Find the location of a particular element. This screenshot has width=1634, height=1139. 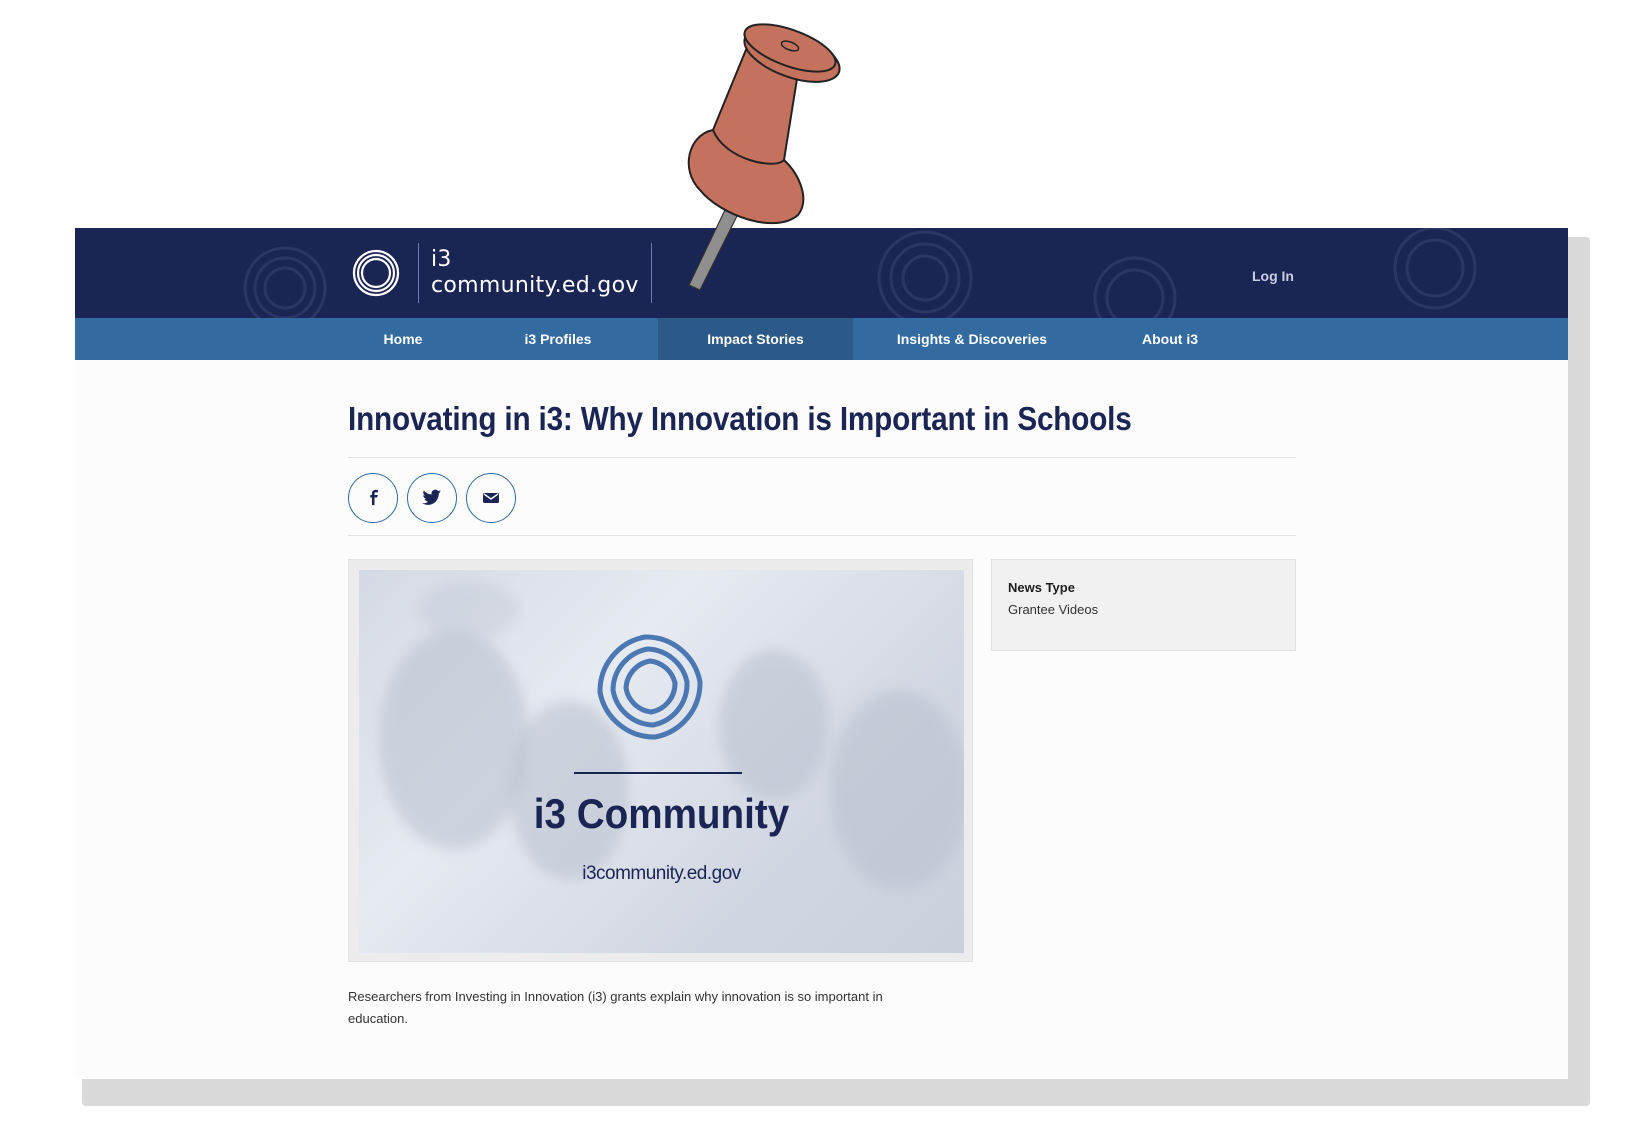

news-type-box: News Type Grantee Videos is located at coordinates (1143, 605).